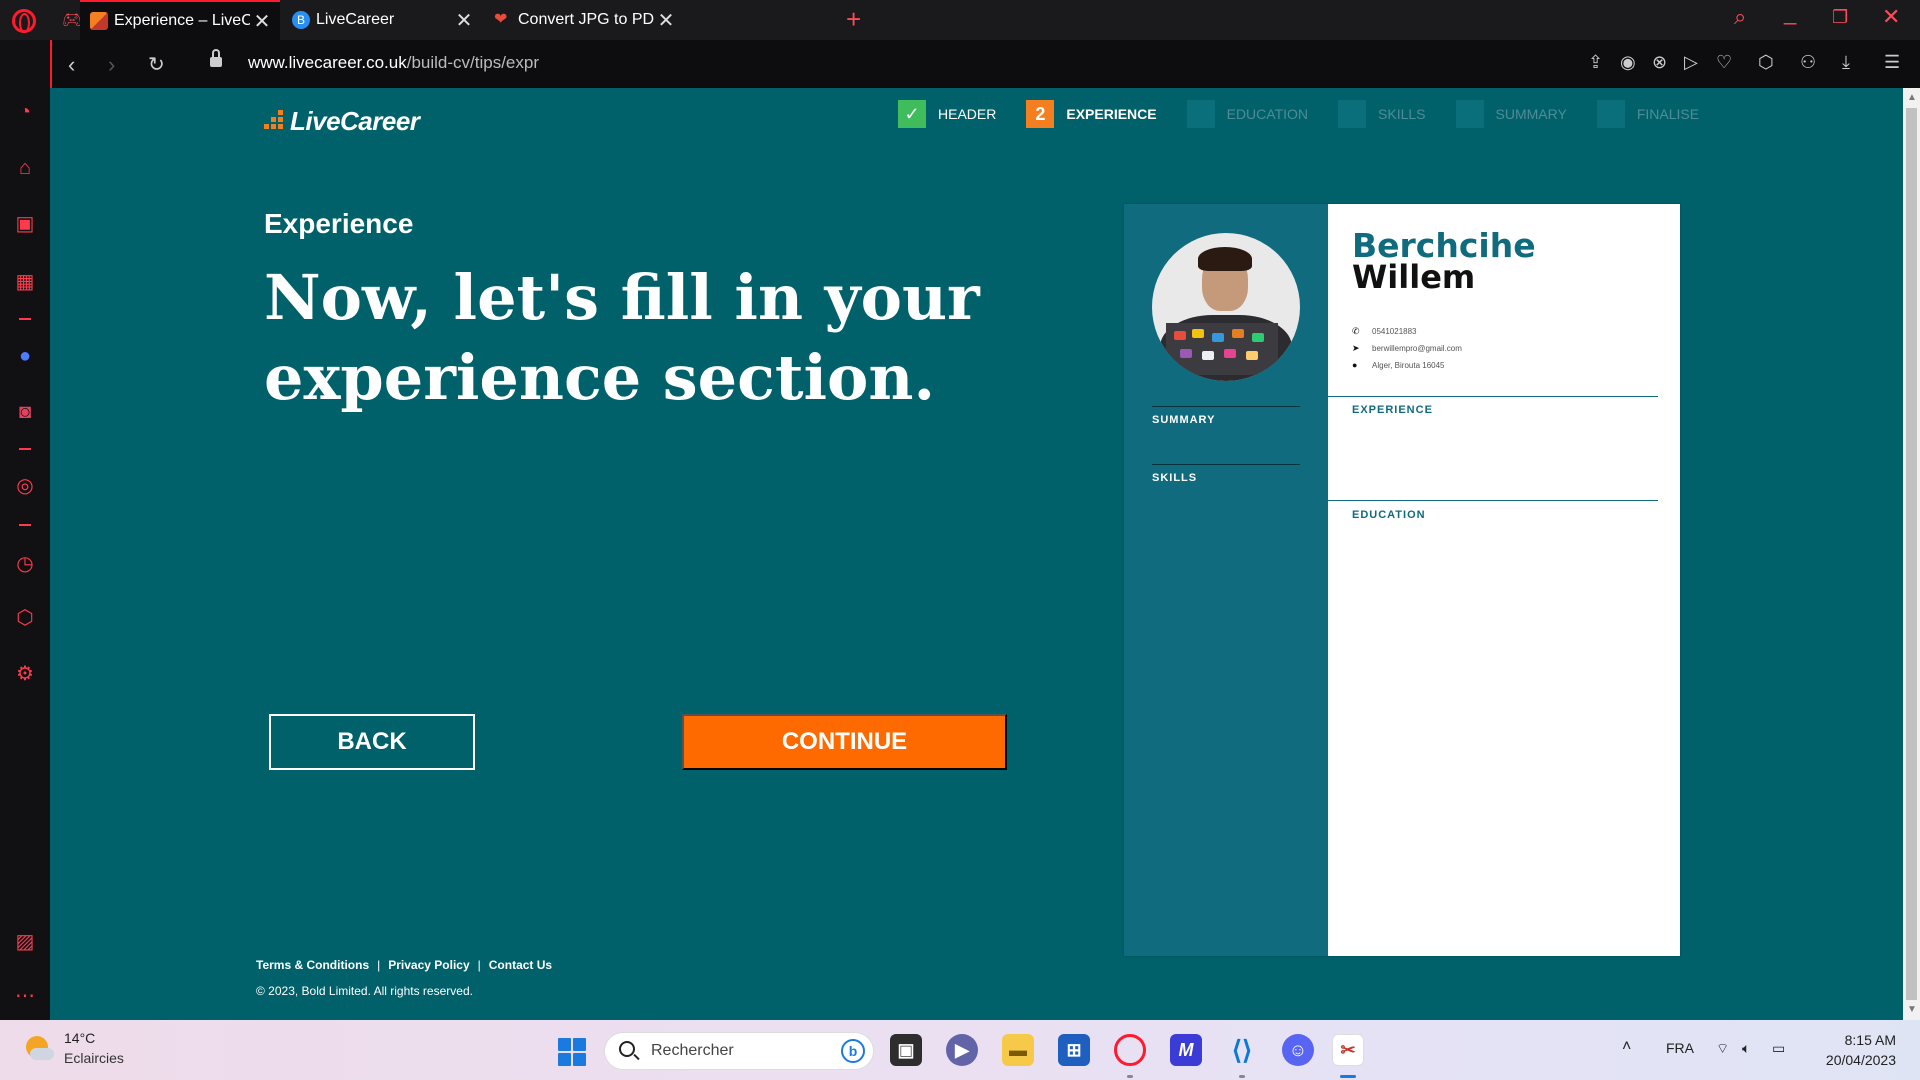 Image resolution: width=1920 pixels, height=1080 pixels. Describe the element at coordinates (71, 65) in the screenshot. I see `back-nav-icon: ‹` at that location.